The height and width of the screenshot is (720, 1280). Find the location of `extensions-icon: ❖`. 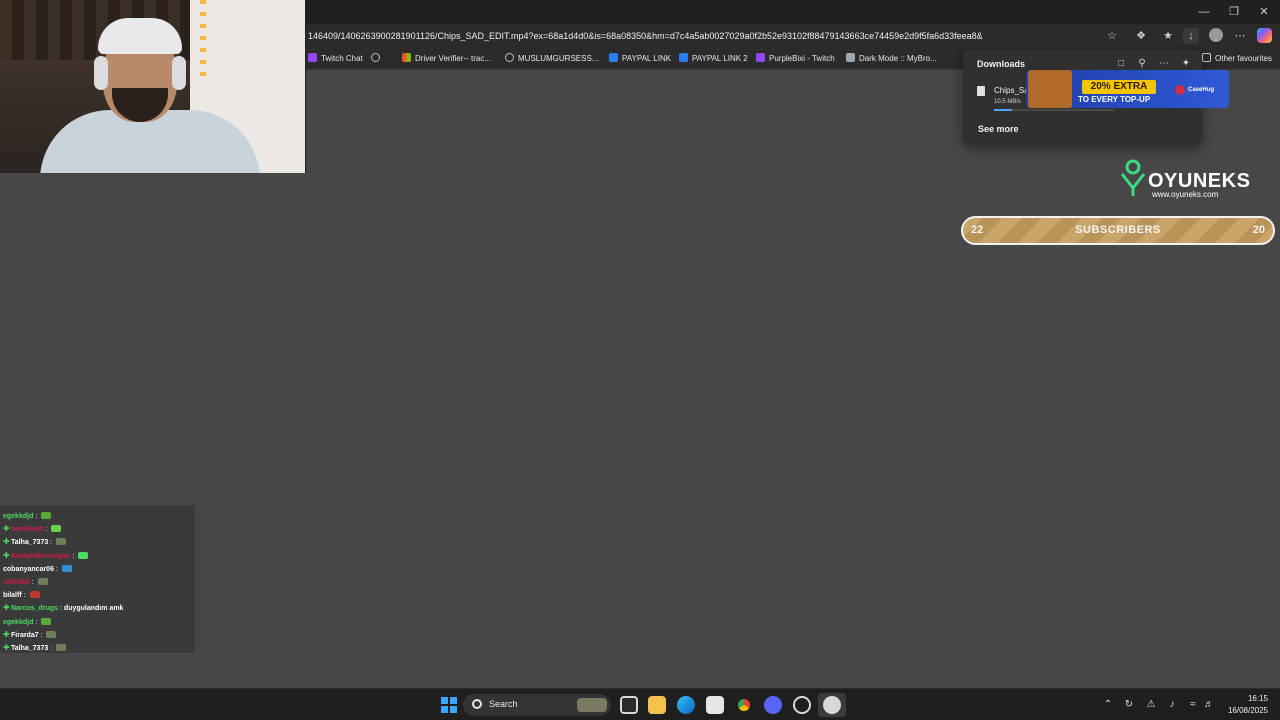

extensions-icon: ❖ is located at coordinates (1141, 36).